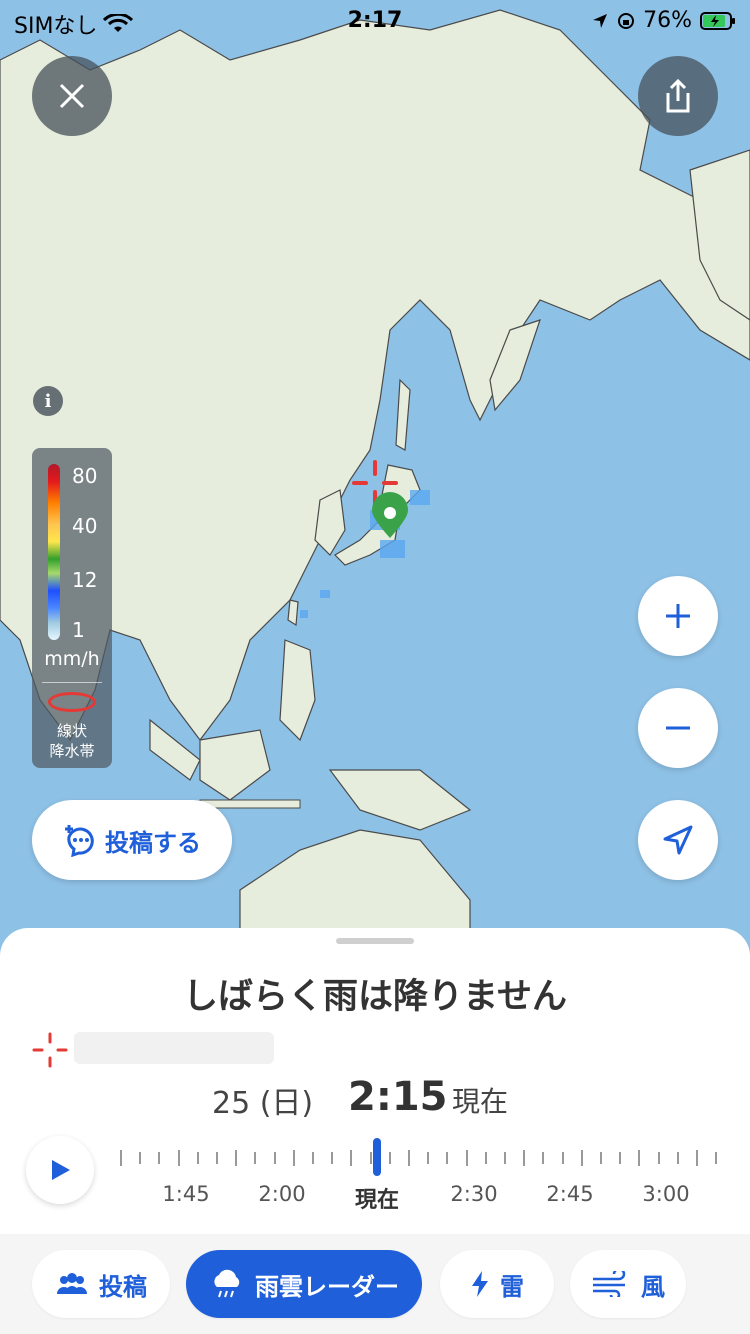 This screenshot has height=1334, width=750. What do you see at coordinates (72, 659) in the screenshot?
I see `legend-unit: mm/h` at bounding box center [72, 659].